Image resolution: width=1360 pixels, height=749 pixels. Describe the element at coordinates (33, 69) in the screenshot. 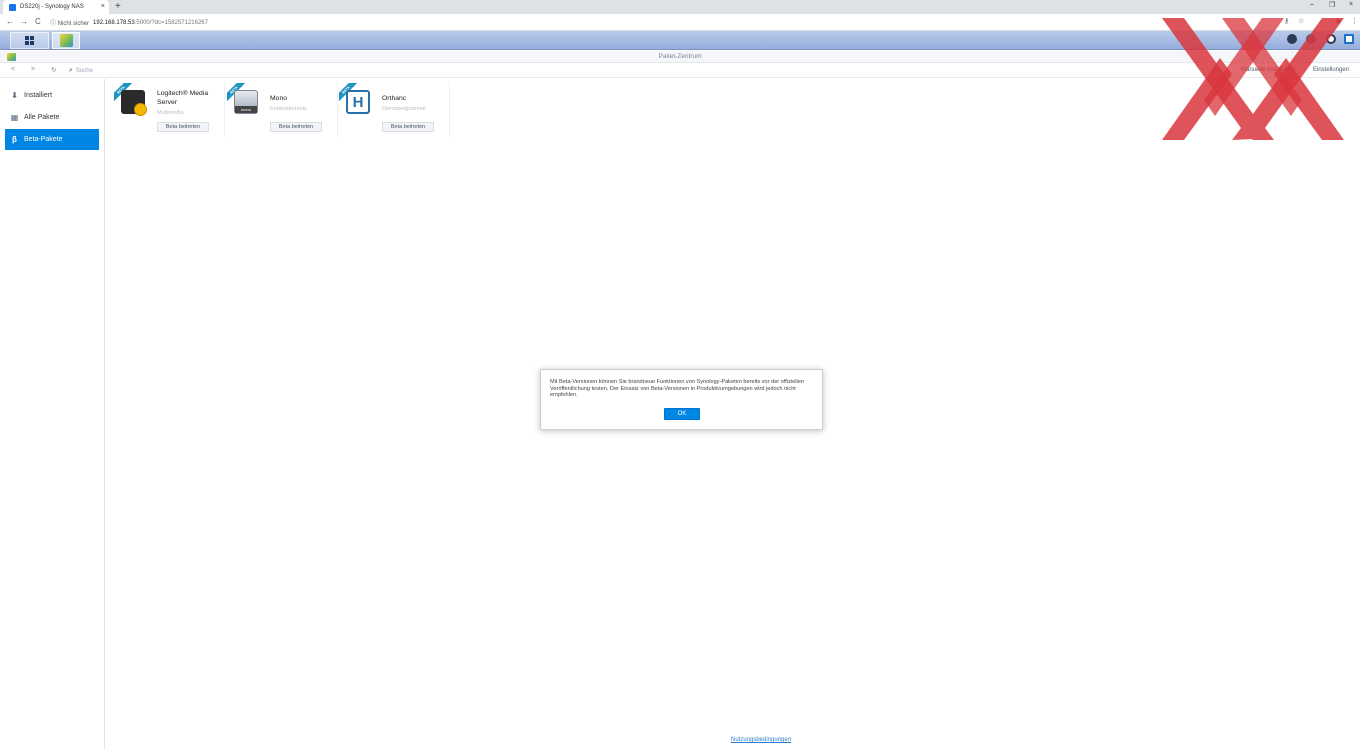

I see `nav-forward-button: >` at that location.